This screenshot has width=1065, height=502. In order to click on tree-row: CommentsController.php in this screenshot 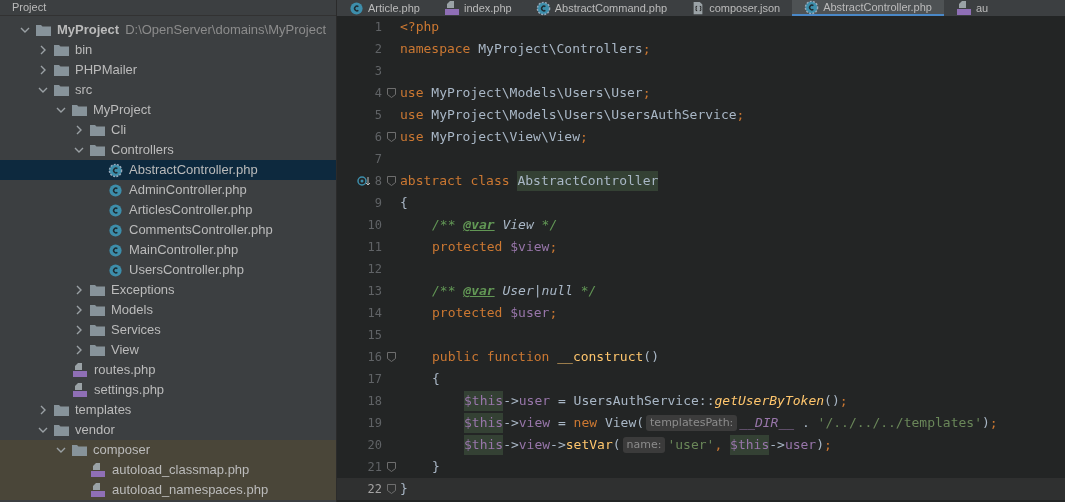, I will do `click(168, 230)`.